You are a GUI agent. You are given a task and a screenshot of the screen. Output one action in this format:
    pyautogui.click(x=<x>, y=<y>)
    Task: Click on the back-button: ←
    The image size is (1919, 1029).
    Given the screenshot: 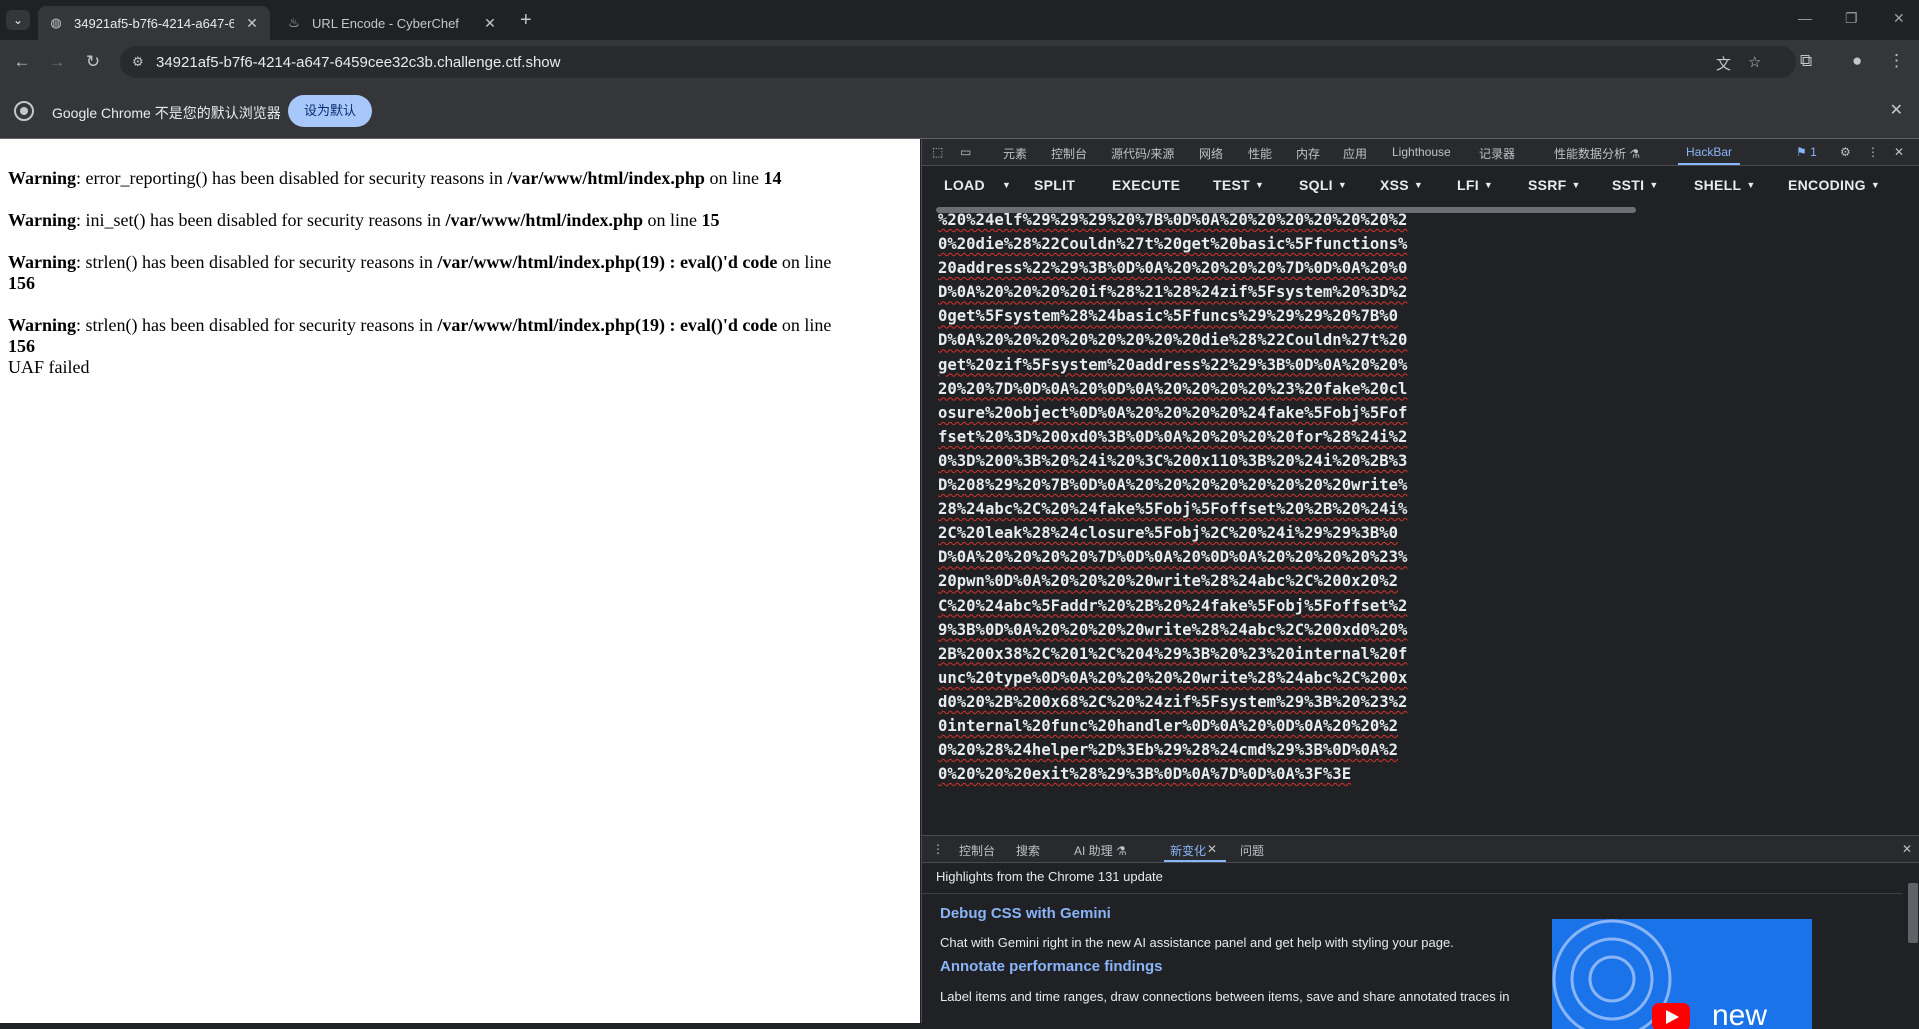 What is the action you would take?
    pyautogui.click(x=22, y=62)
    